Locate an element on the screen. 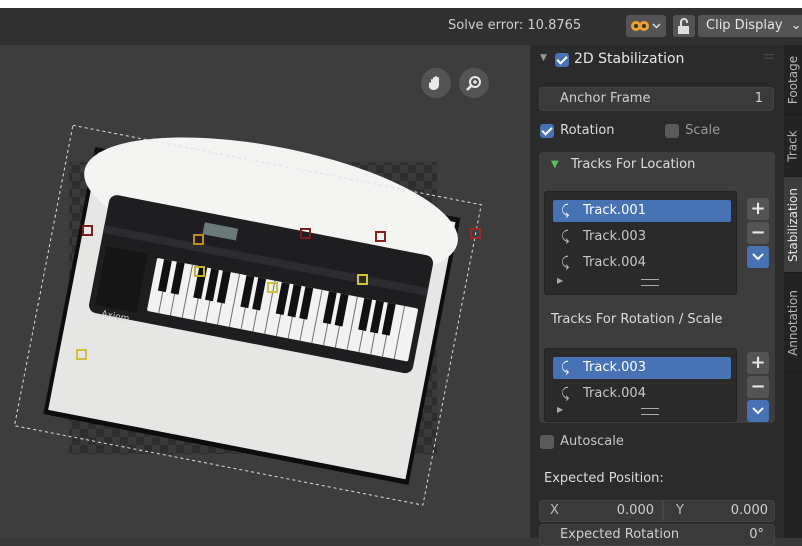 The width and height of the screenshot is (802, 546). expected-y-field: Y 0.000 is located at coordinates (719, 511).